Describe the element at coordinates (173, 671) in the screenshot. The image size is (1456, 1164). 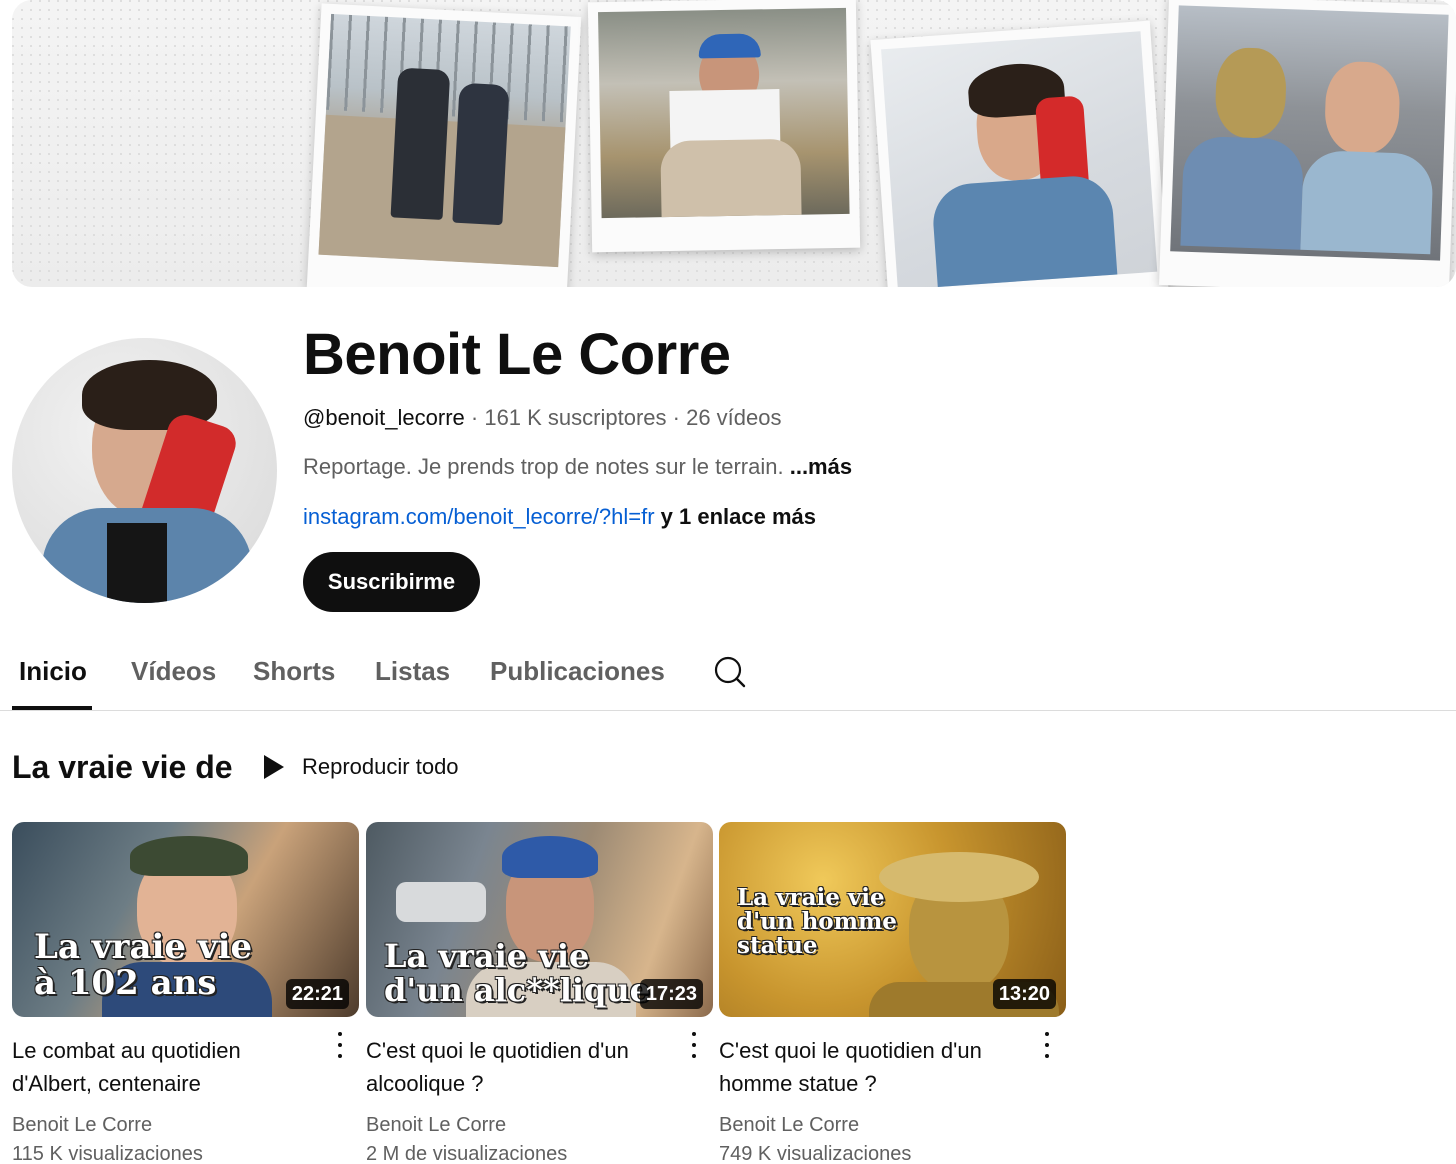
I see `tab-videos: Vídeos` at that location.